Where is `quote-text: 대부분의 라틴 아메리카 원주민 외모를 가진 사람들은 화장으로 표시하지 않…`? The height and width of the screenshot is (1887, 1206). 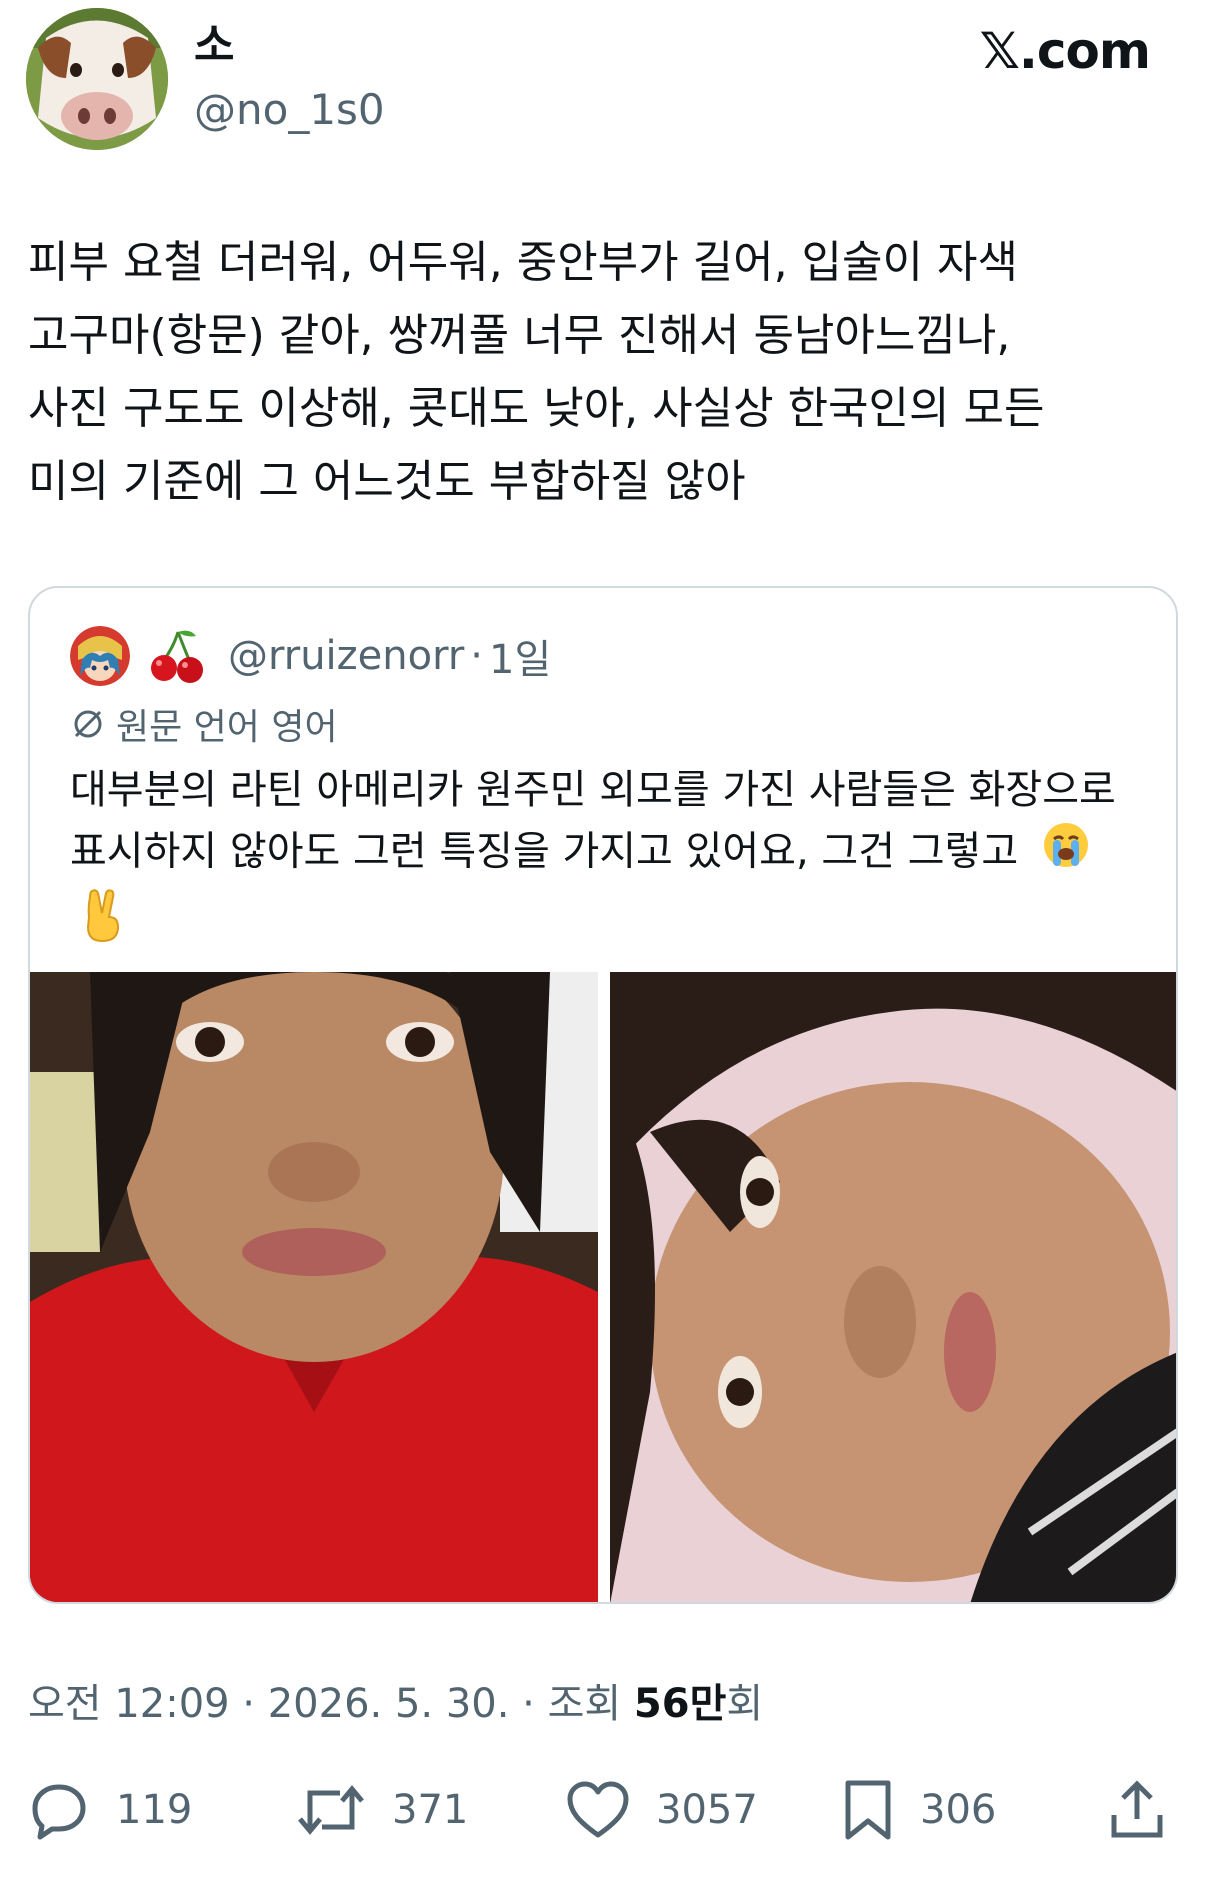
quote-text: 대부분의 라틴 아메리카 원주민 외모를 가진 사람들은 화장으로 표시하지 않… is located at coordinates (605, 860).